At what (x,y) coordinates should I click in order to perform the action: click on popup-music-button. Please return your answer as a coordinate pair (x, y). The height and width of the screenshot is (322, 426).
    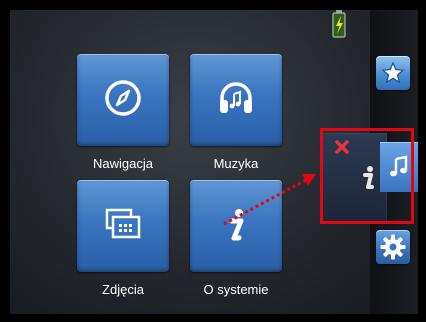
    Looking at the image, I should click on (399, 167).